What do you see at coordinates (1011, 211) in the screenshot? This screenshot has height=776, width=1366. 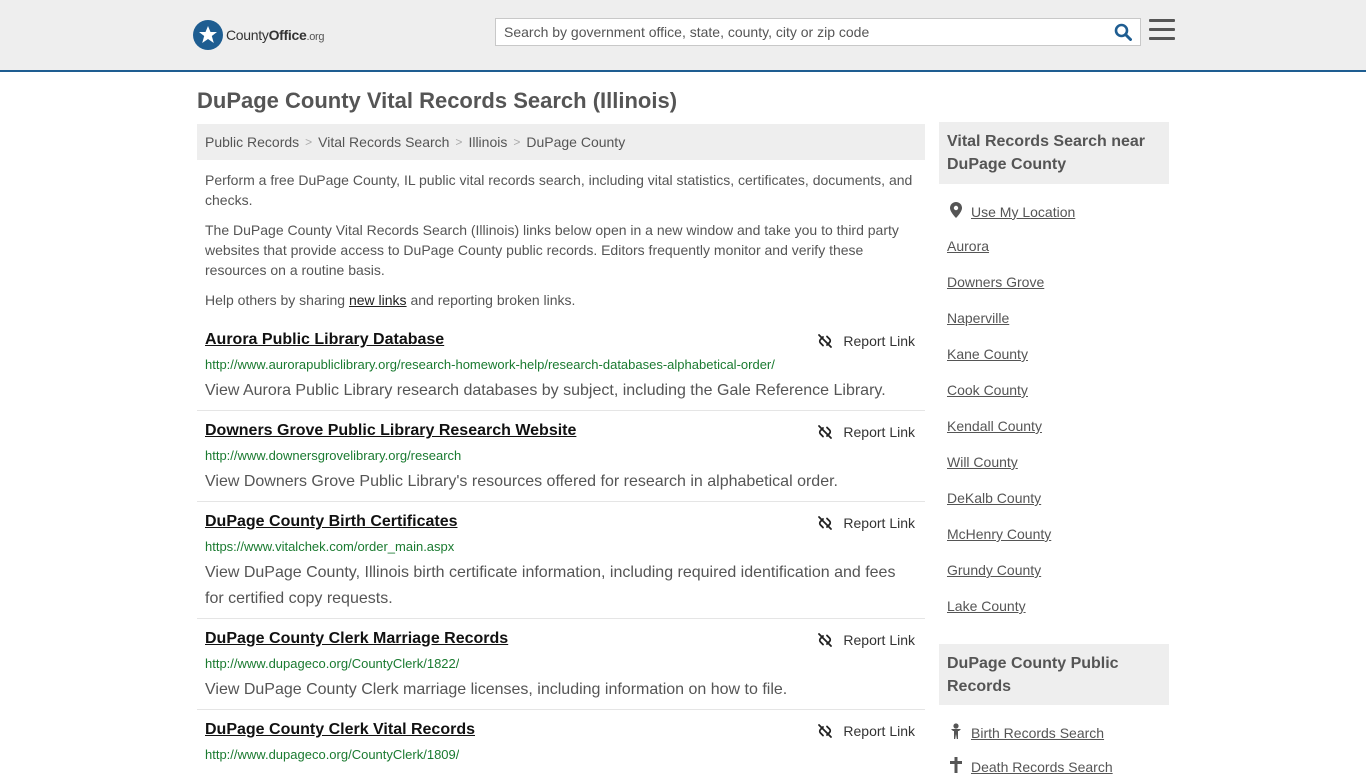 I see `use-my-location-link: Use My Location` at bounding box center [1011, 211].